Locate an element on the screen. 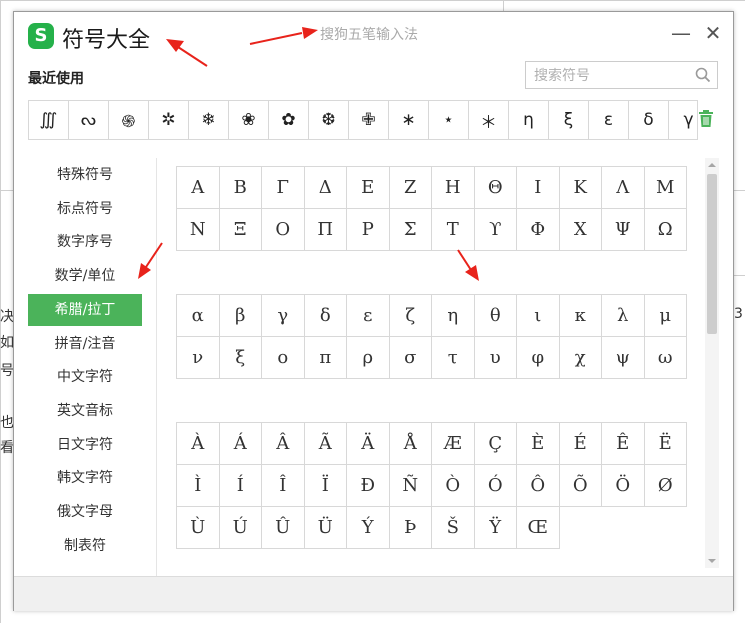 This screenshot has height=623, width=745. symbol-cell: ϒ is located at coordinates (495, 230).